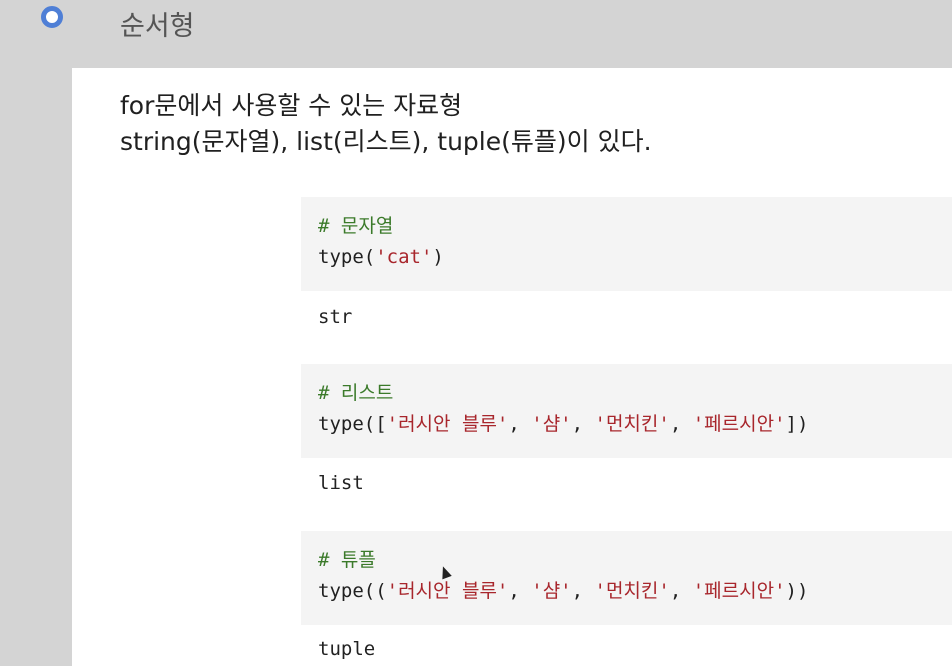 The image size is (952, 666). What do you see at coordinates (404, 257) in the screenshot?
I see `code-string: 'cat'` at bounding box center [404, 257].